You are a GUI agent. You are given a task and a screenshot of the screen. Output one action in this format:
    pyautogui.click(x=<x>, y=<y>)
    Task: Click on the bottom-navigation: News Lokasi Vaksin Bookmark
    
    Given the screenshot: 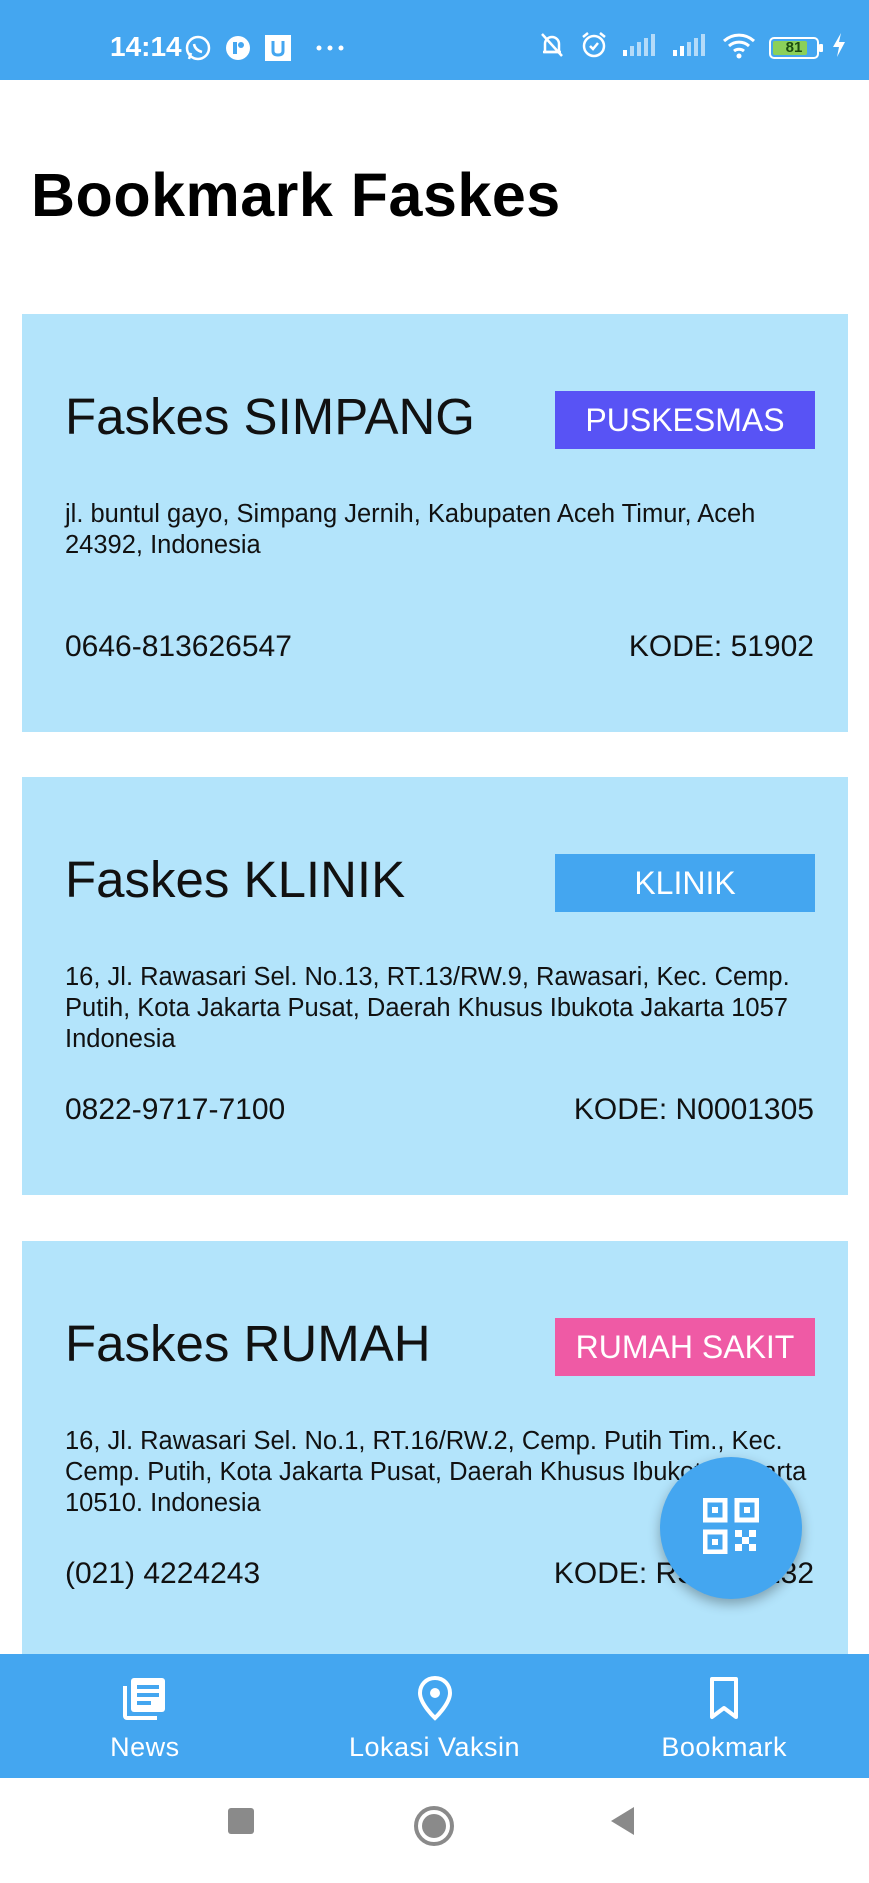 What is the action you would take?
    pyautogui.click(x=434, y=1716)
    